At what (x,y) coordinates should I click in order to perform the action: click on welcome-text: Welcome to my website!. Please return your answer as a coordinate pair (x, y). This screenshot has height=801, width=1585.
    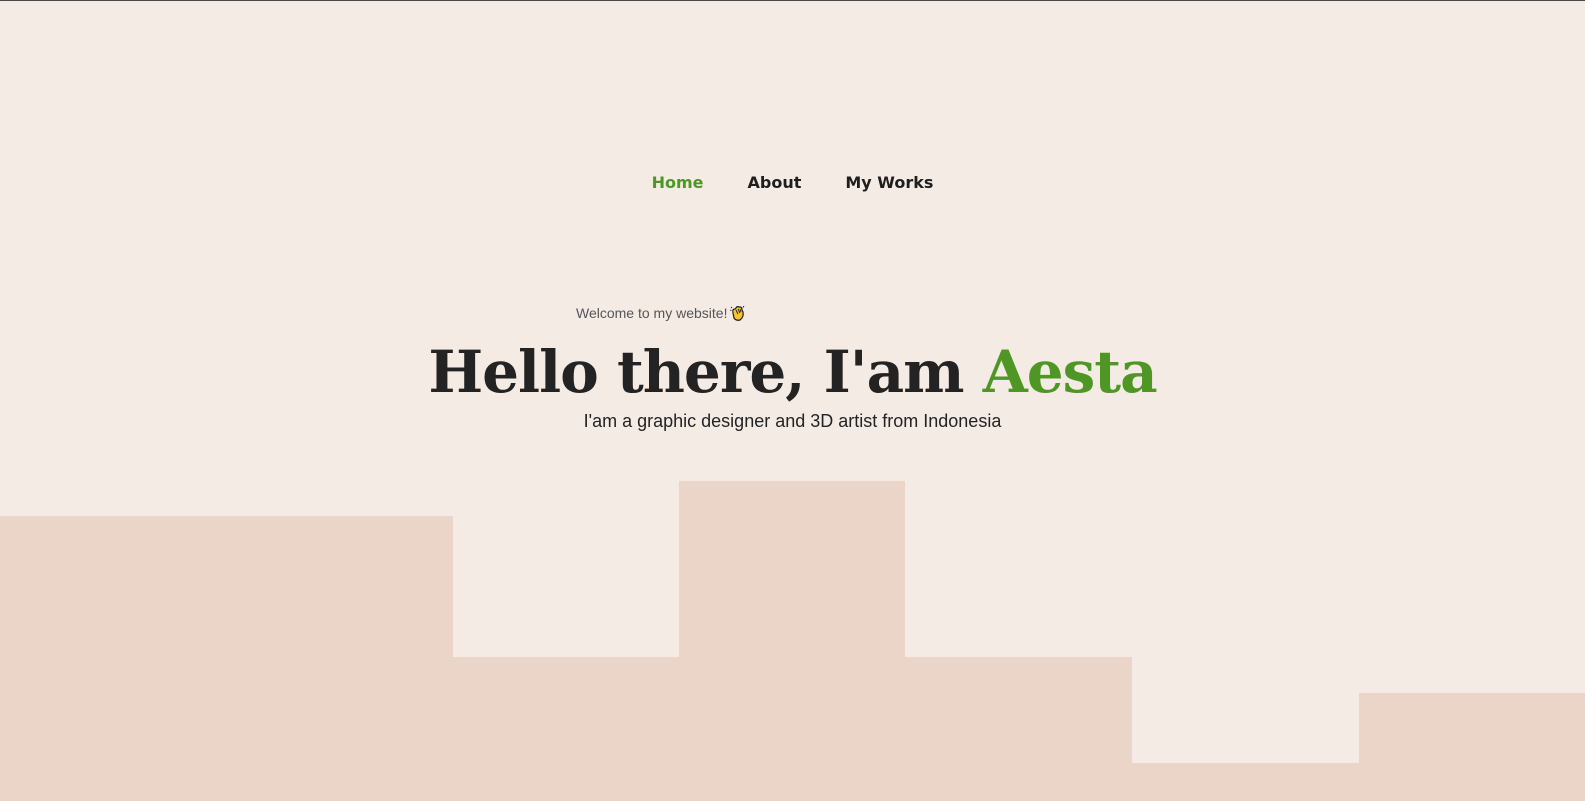
    Looking at the image, I should click on (652, 313).